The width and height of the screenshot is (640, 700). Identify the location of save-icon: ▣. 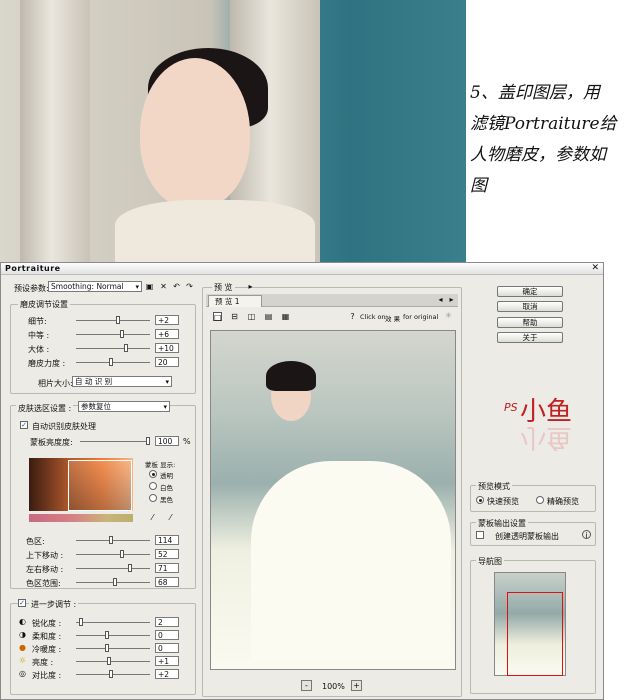
(149, 286).